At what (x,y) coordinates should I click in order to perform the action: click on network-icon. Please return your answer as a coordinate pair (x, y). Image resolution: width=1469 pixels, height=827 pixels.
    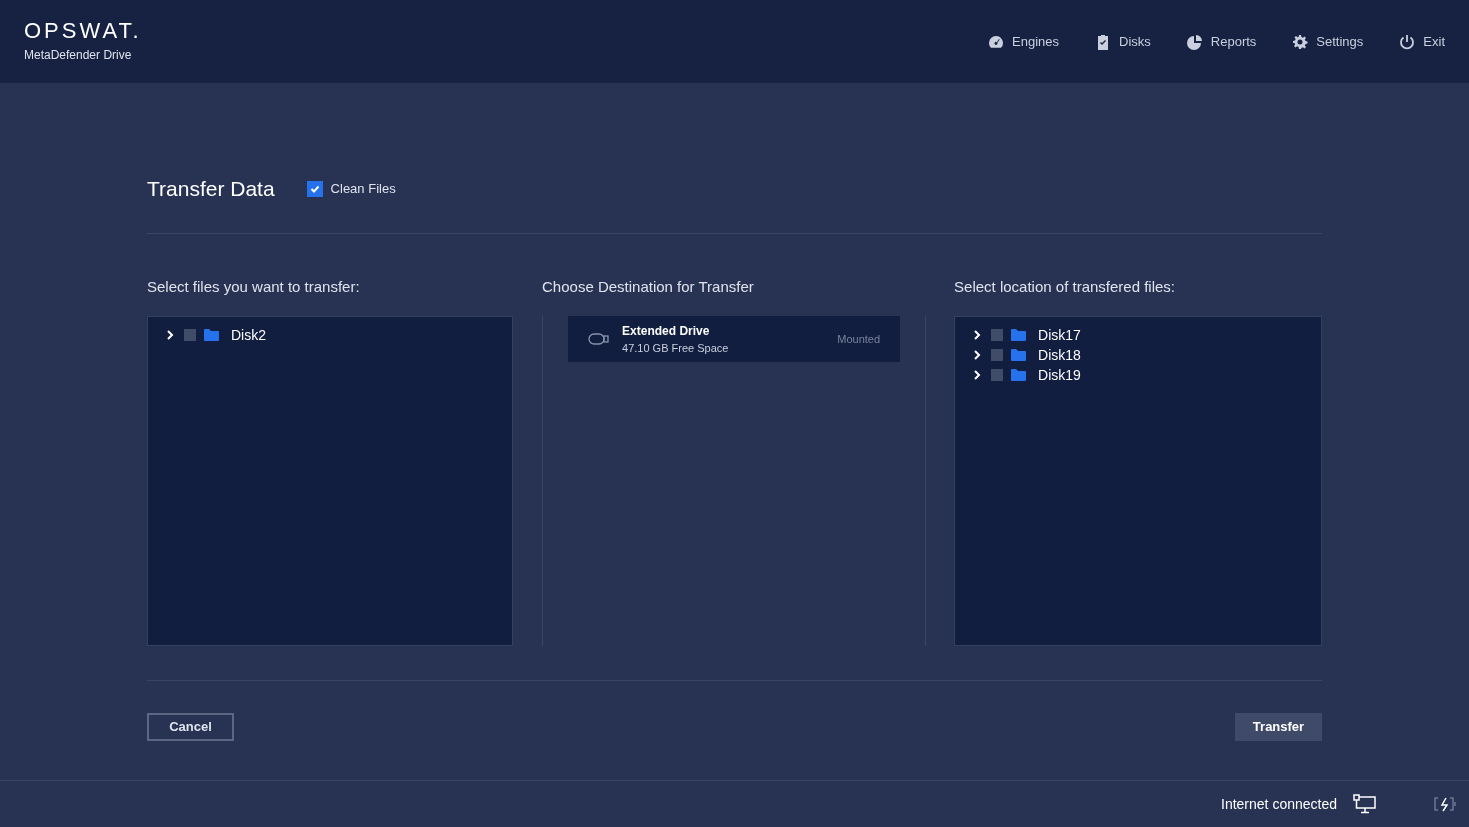
    Looking at the image, I should click on (1365, 804).